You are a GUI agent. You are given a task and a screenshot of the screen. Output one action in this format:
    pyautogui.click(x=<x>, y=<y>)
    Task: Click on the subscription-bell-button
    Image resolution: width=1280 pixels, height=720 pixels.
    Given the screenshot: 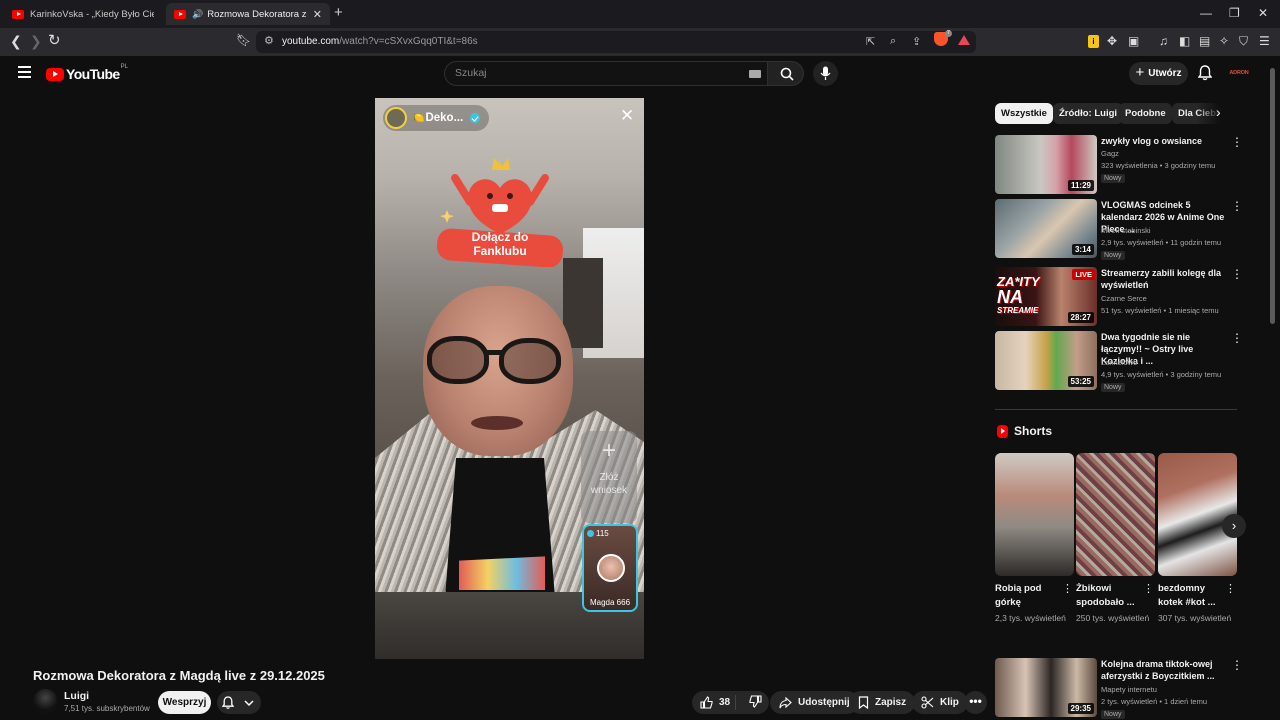 What is the action you would take?
    pyautogui.click(x=239, y=702)
    